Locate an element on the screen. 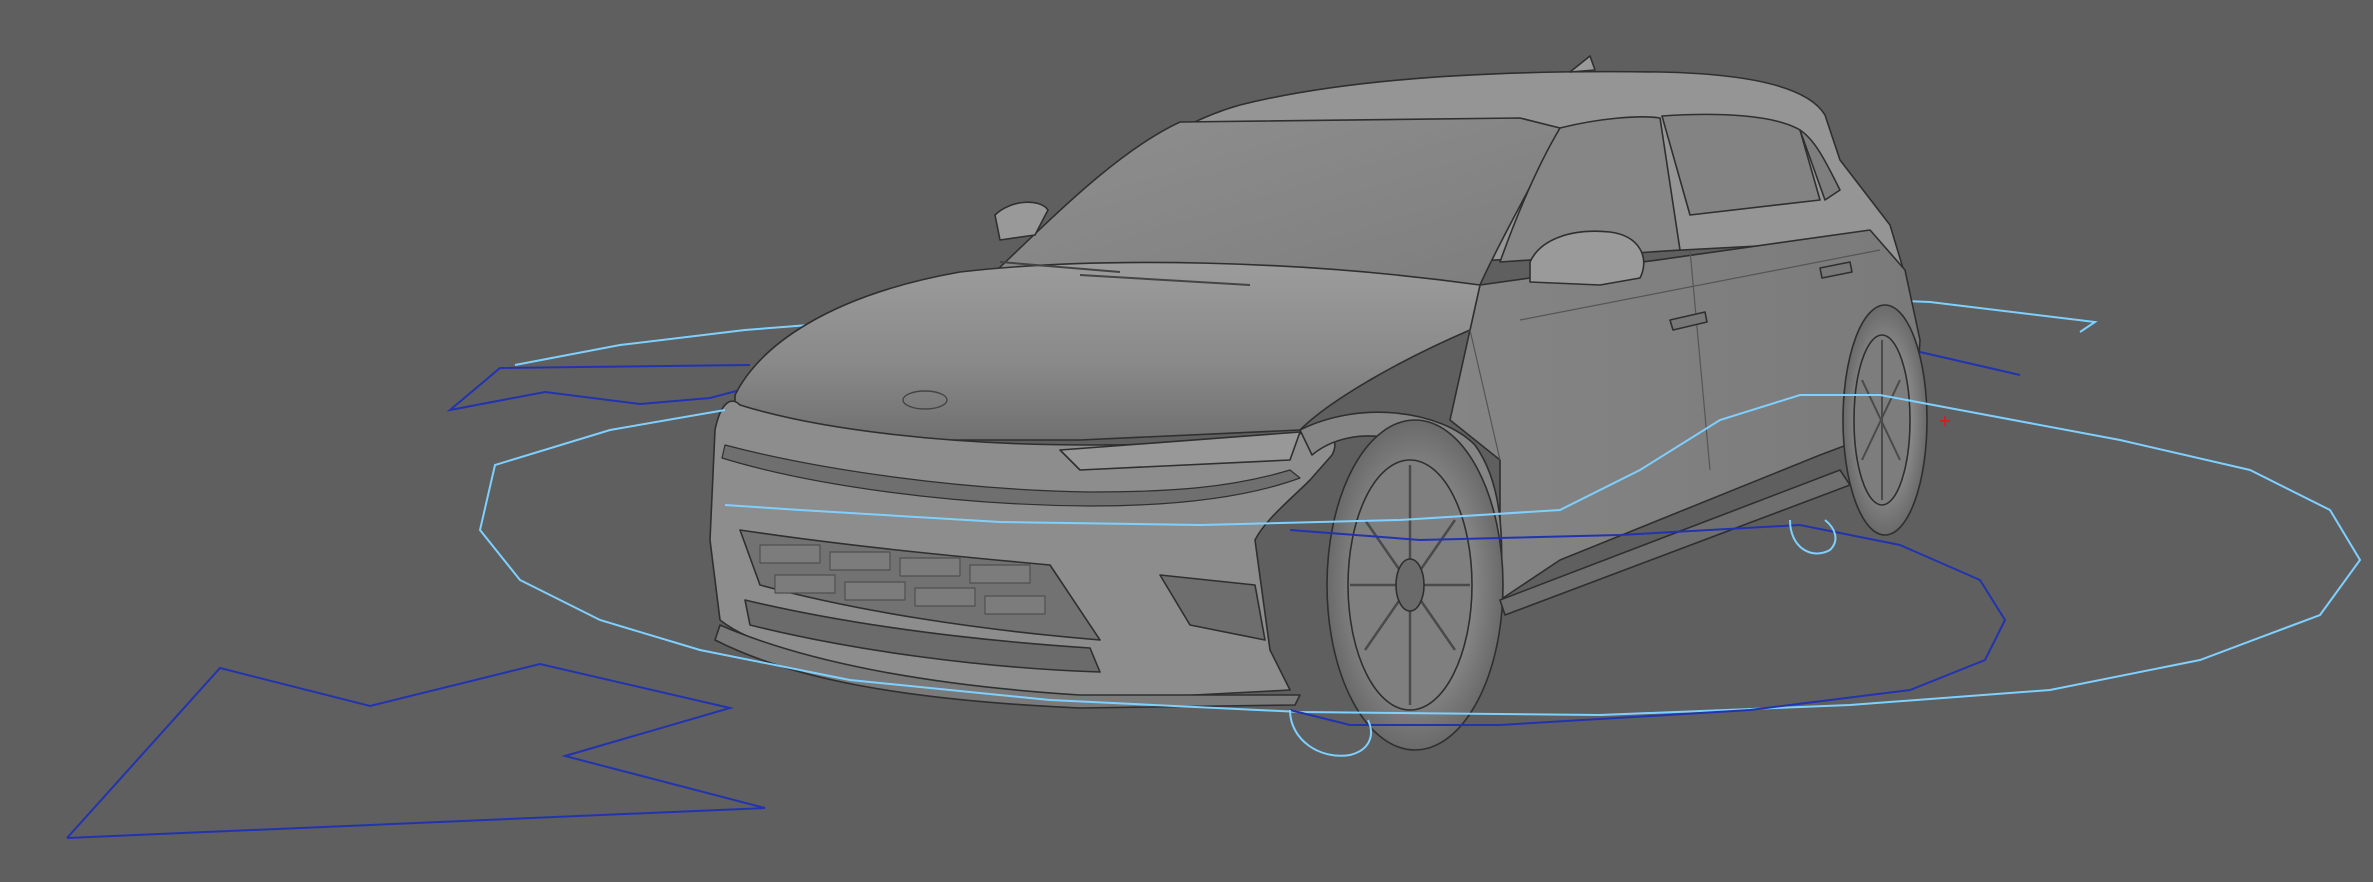  roof-antenna is located at coordinates (1582, 64).